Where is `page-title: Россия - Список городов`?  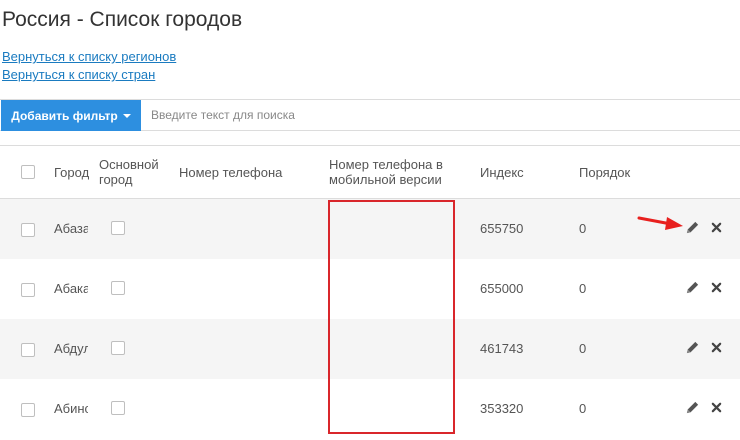
page-title: Россия - Список городов is located at coordinates (122, 19).